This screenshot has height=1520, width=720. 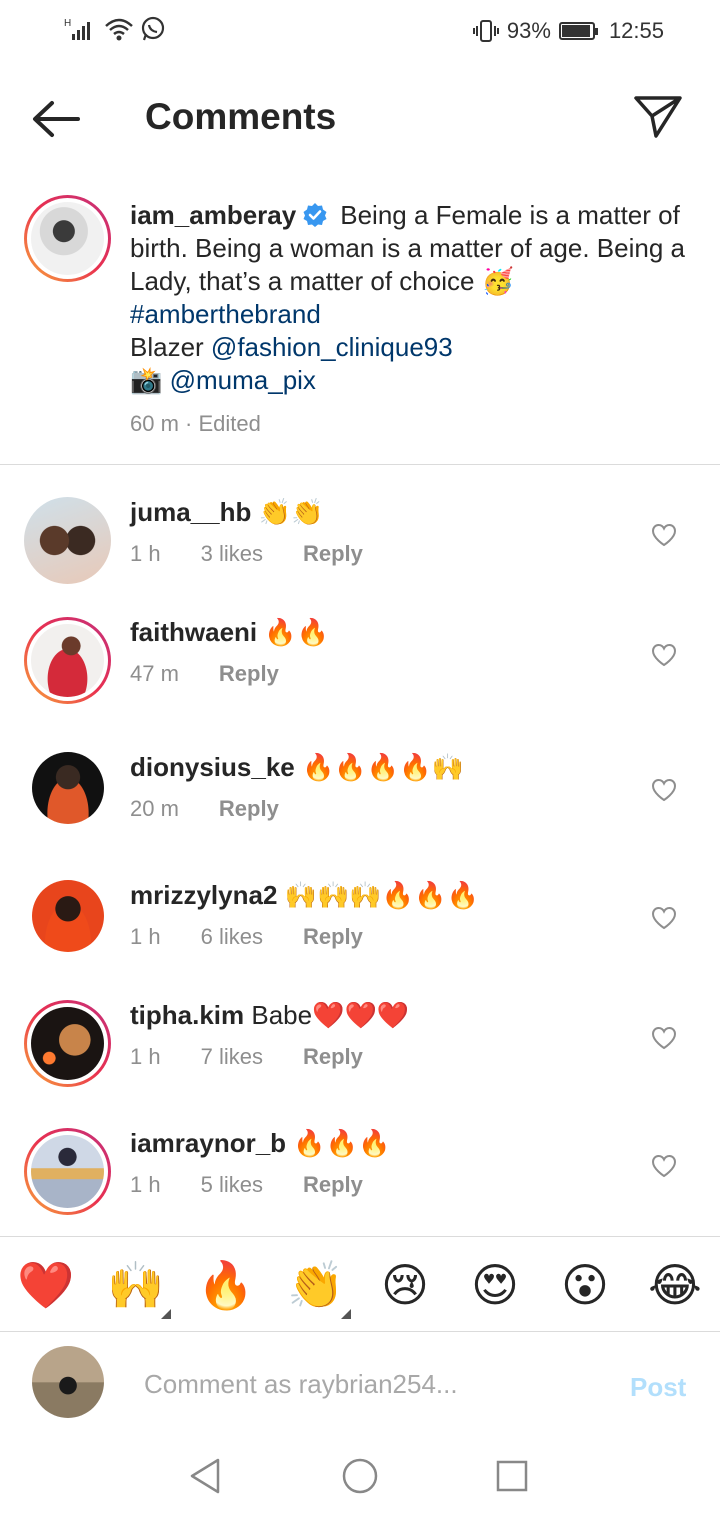 I want to click on emoji-surprised: 😮, so click(x=585, y=1285).